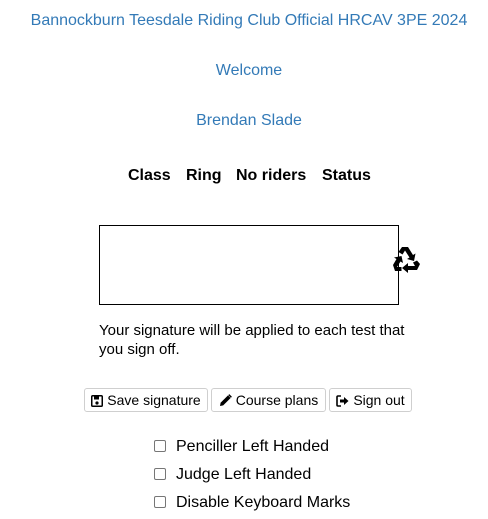  What do you see at coordinates (379, 400) in the screenshot?
I see `sign-out-label: Sign out` at bounding box center [379, 400].